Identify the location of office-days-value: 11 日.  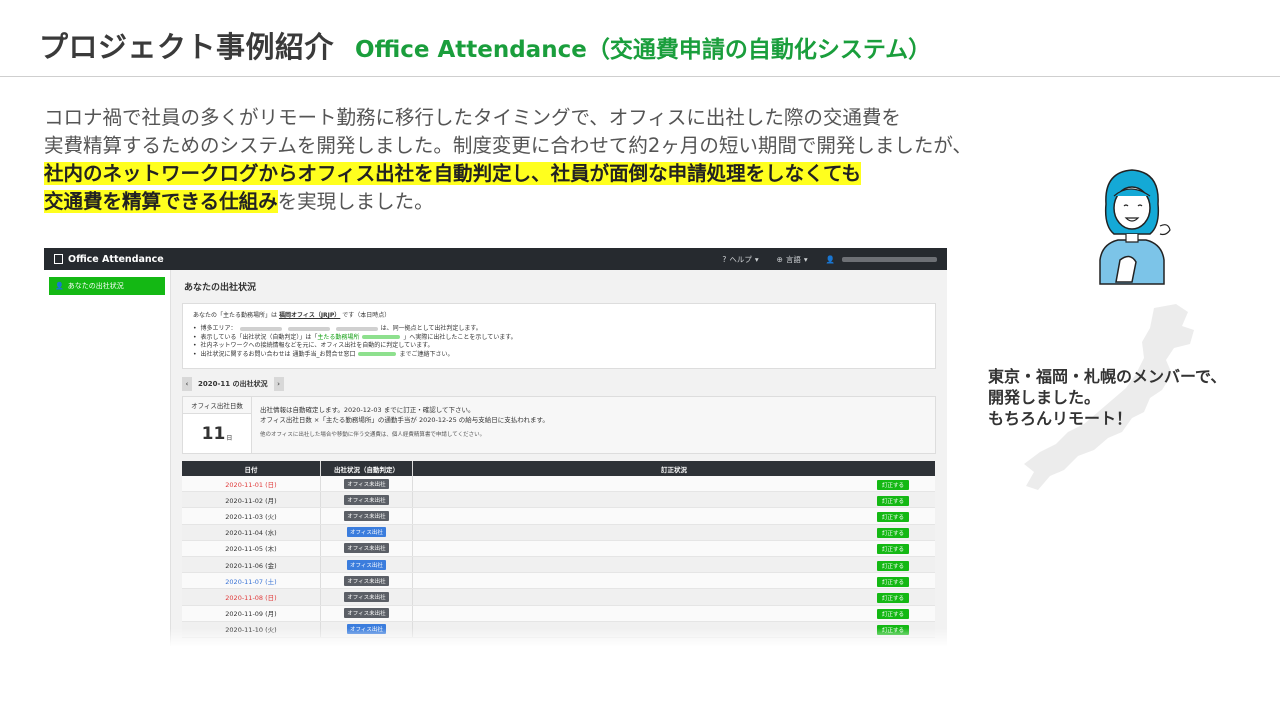
(217, 433).